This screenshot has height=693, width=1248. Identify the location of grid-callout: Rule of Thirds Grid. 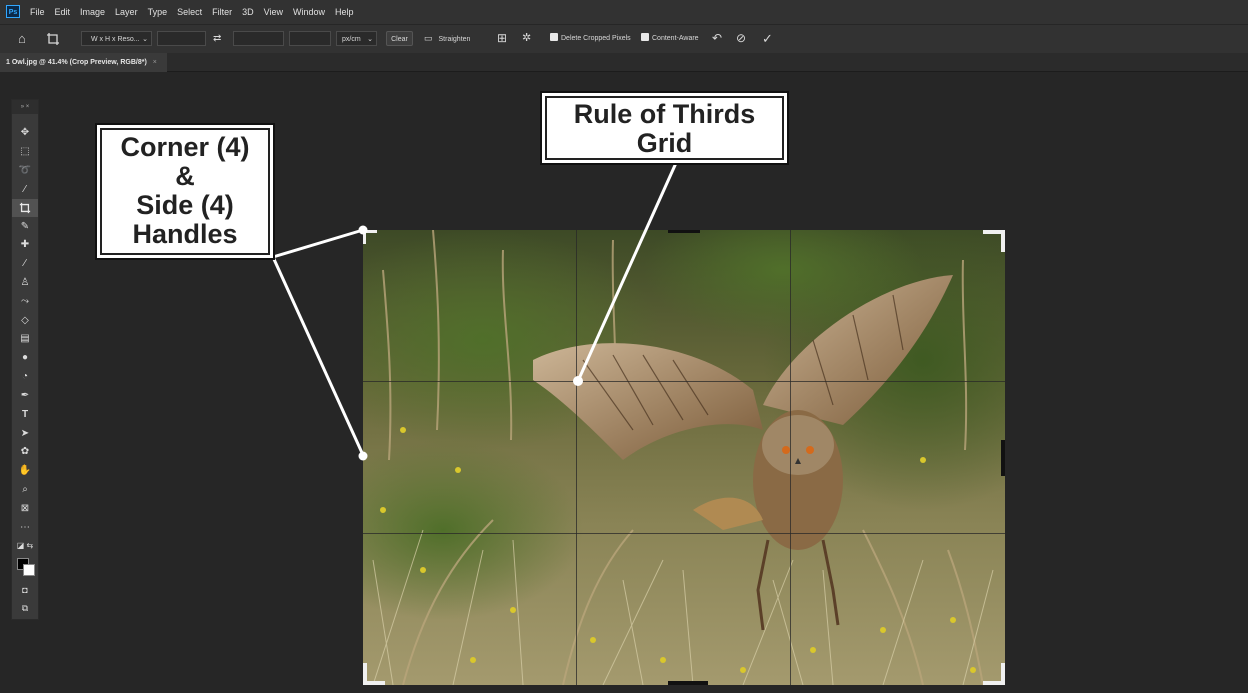
(664, 128).